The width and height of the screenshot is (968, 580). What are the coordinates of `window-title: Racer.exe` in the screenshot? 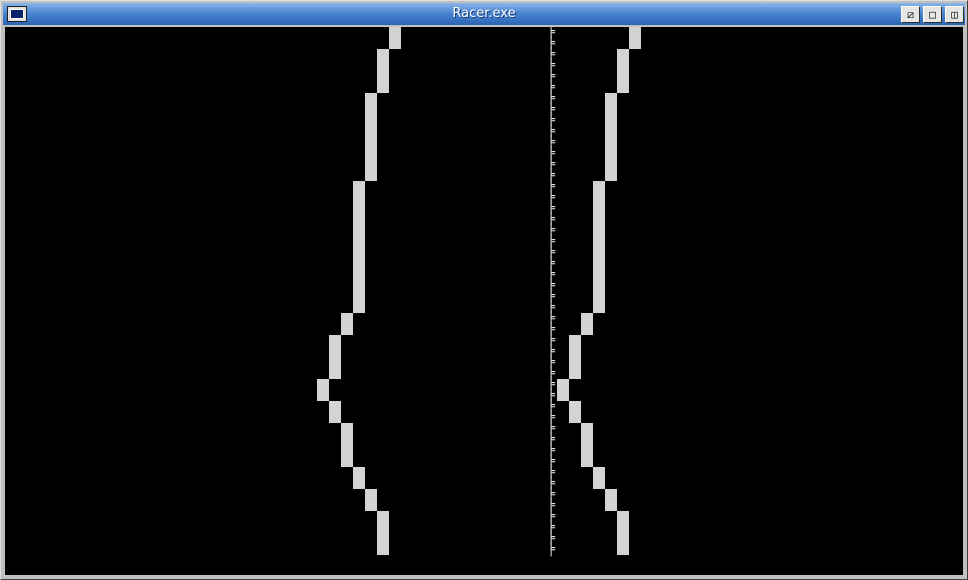 It's located at (484, 13).